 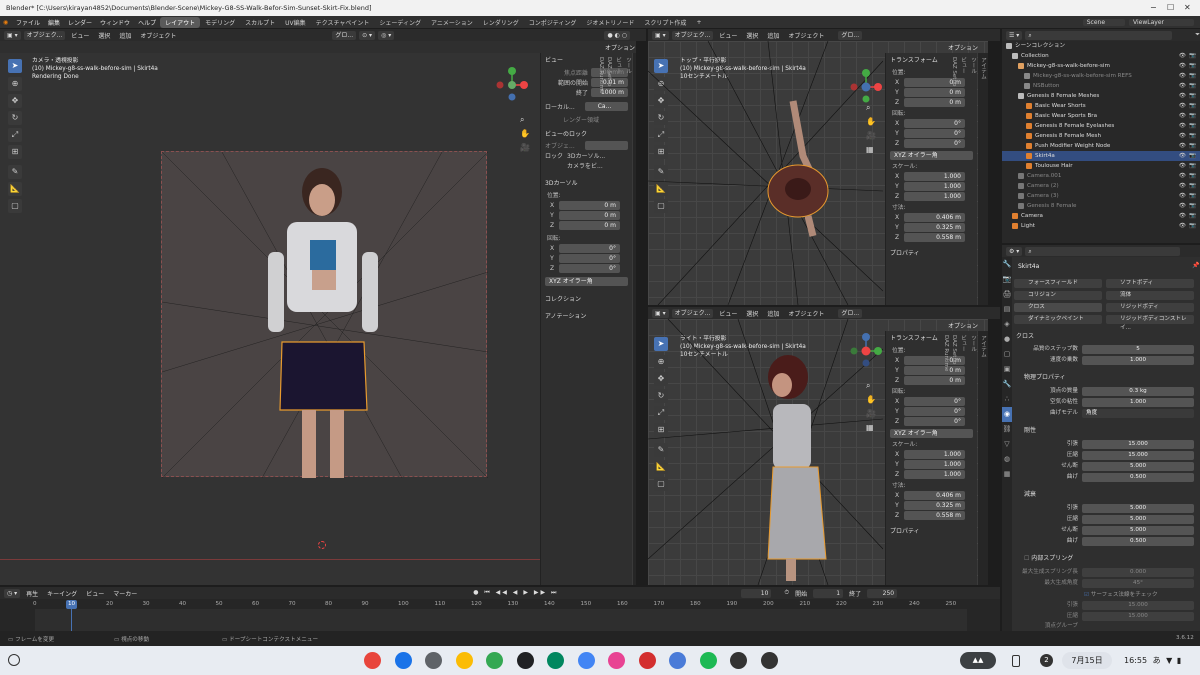 I want to click on tux2-app-icon, so click(x=769, y=660).